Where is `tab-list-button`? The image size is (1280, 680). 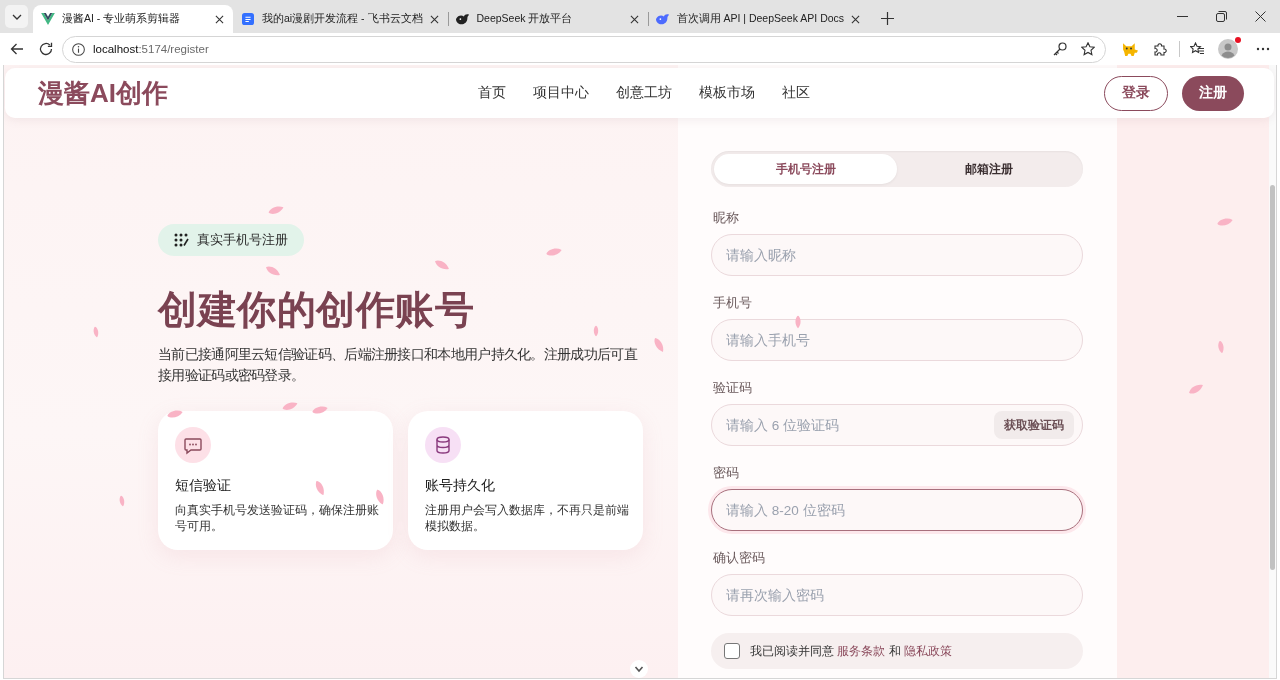
tab-list-button is located at coordinates (16, 16).